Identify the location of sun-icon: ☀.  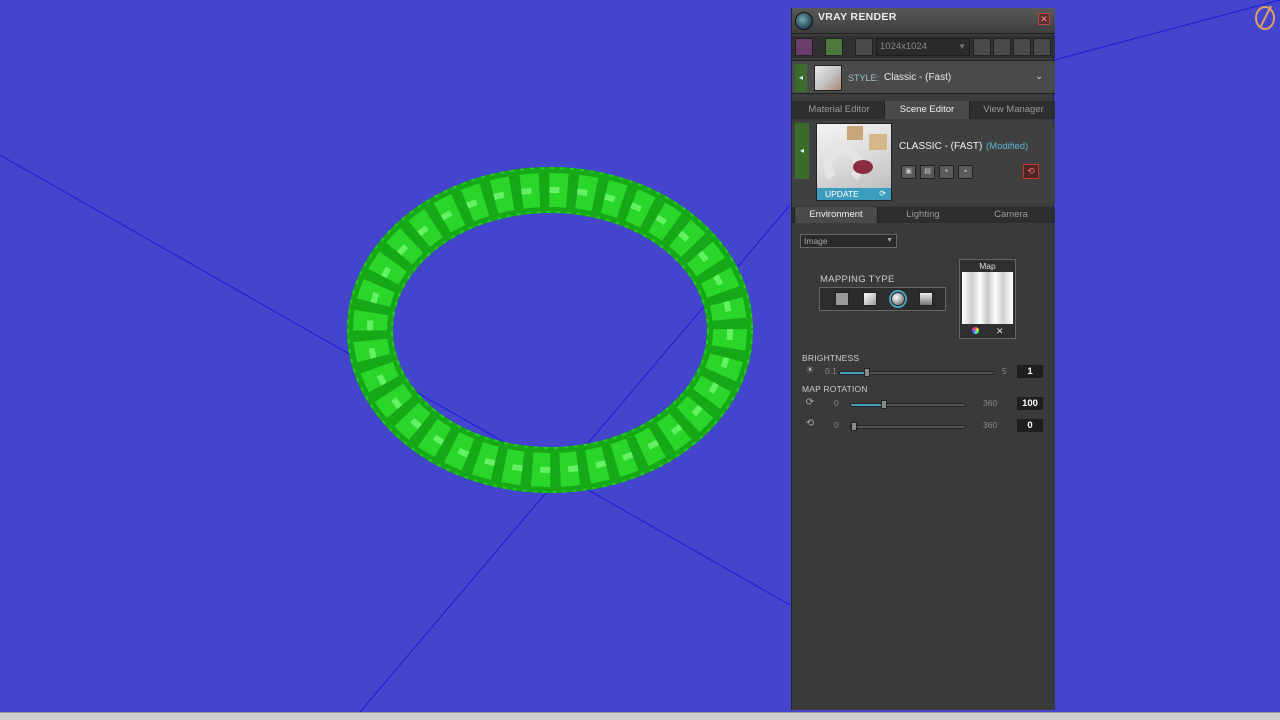
(810, 370).